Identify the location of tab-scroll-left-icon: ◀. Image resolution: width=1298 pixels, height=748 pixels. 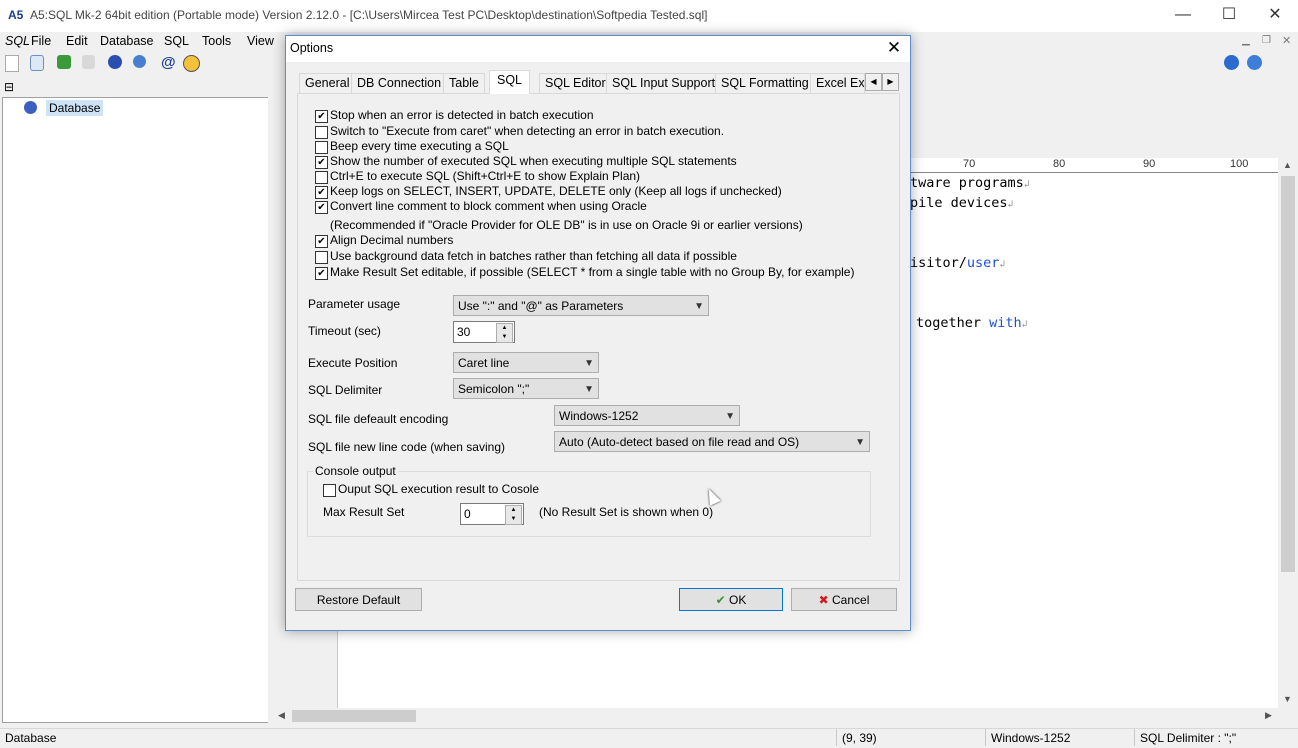
(873, 82).